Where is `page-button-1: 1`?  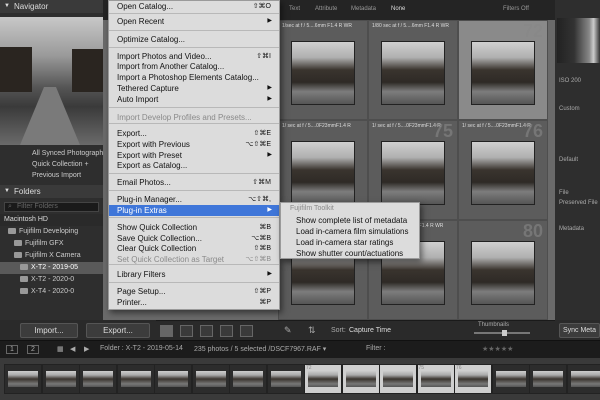
page-button-1: 1 is located at coordinates (12, 349).